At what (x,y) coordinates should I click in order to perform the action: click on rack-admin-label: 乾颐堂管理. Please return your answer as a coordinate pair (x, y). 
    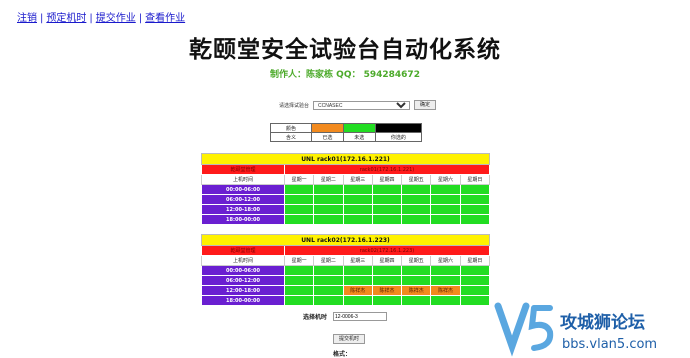
    Looking at the image, I should click on (243, 169).